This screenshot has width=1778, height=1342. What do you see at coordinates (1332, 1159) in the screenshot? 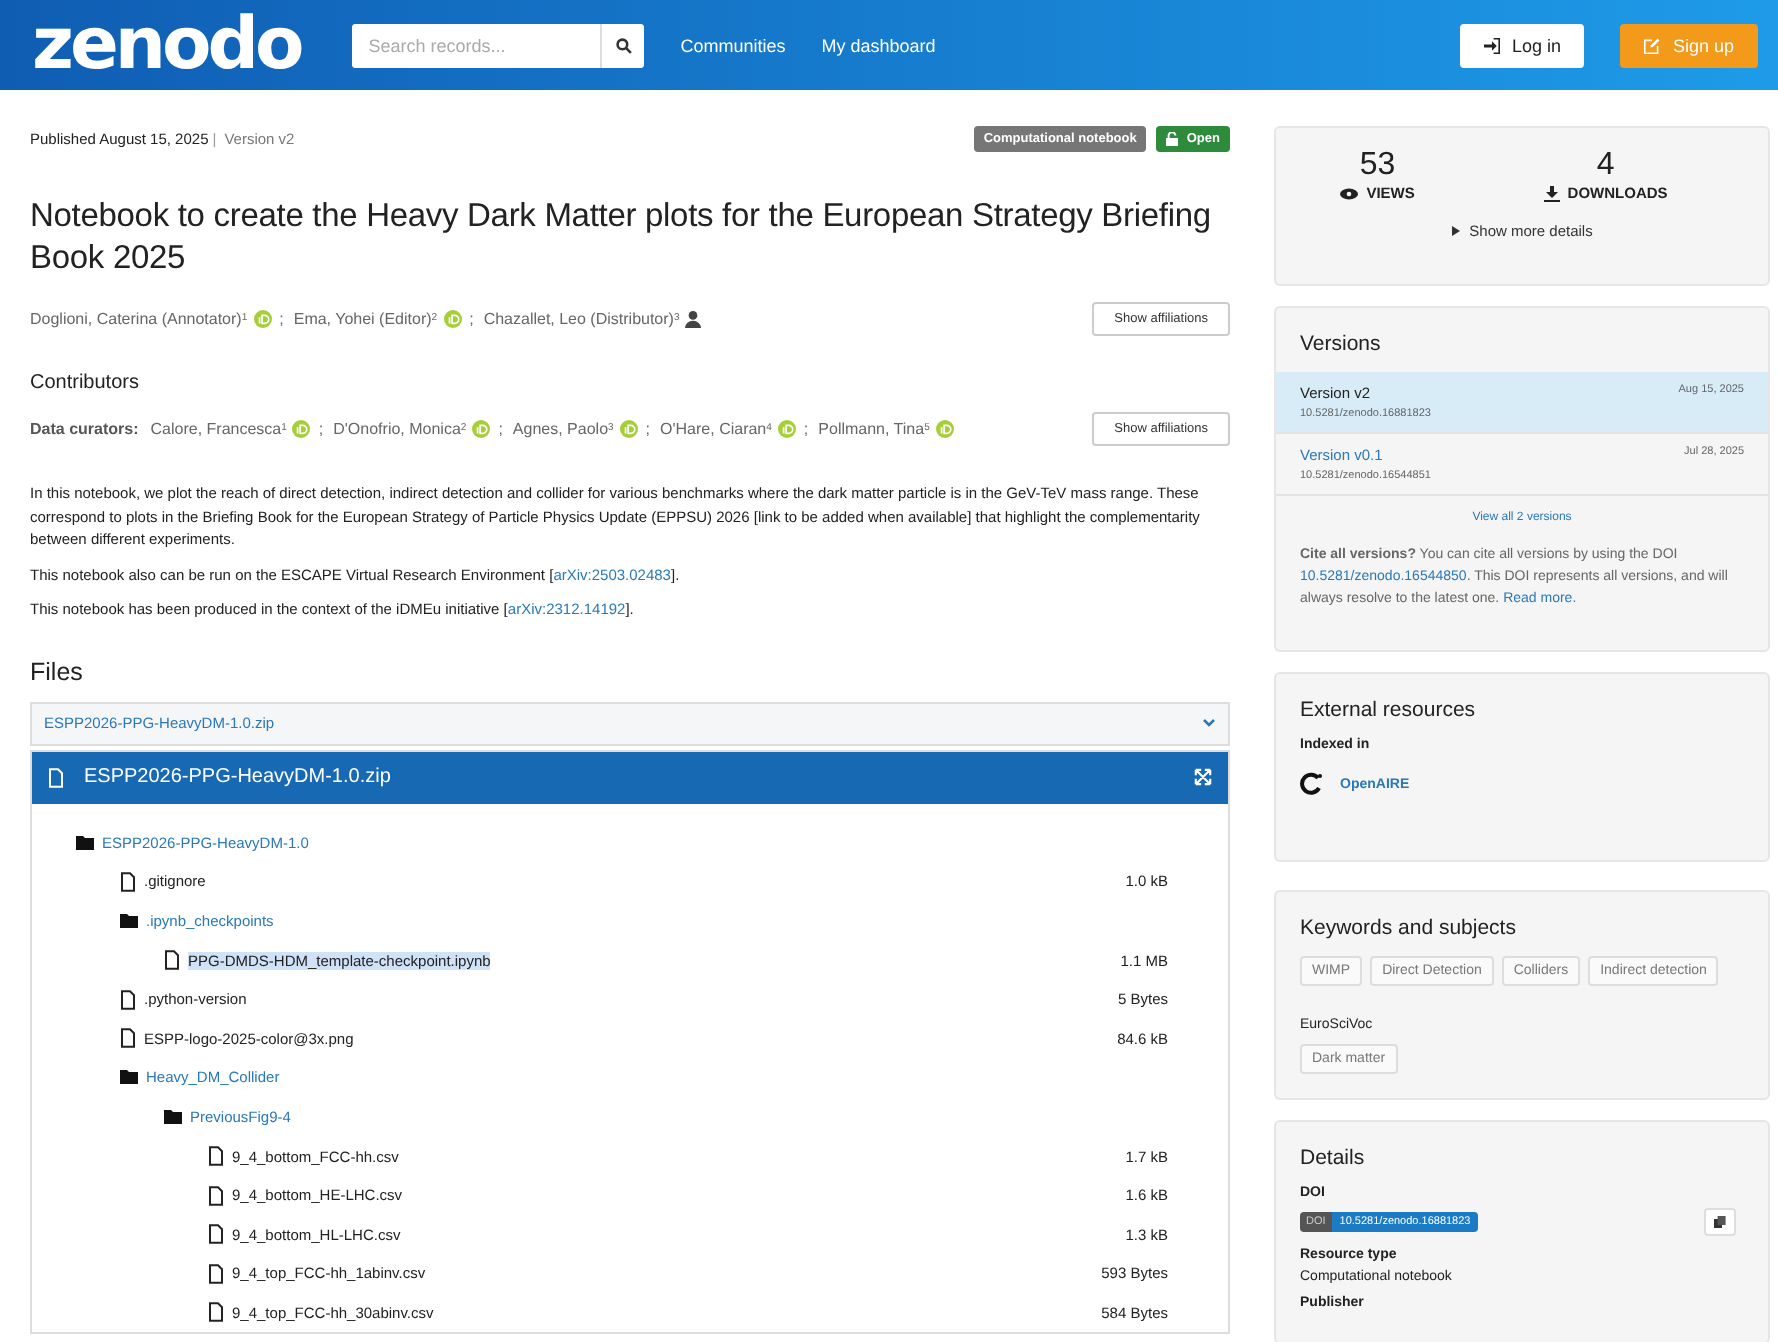
I see `card-heading: Details` at bounding box center [1332, 1159].